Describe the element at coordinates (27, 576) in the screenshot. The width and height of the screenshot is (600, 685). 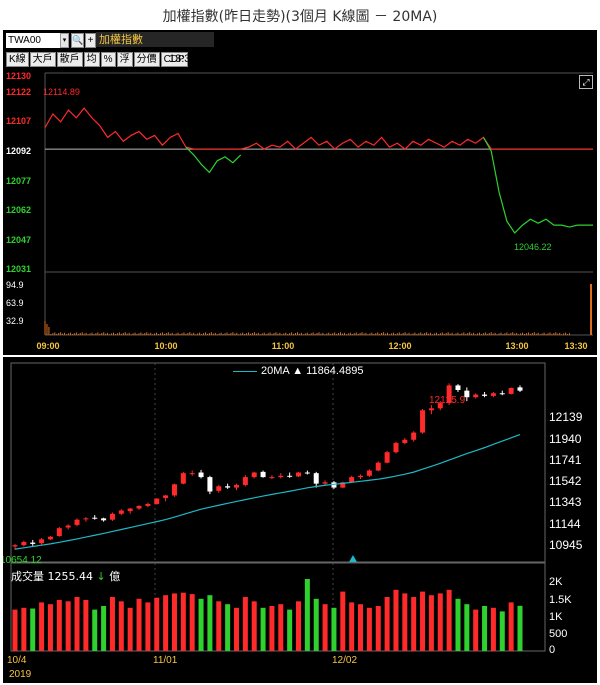
I see `volume-title-label: 成交量` at that location.